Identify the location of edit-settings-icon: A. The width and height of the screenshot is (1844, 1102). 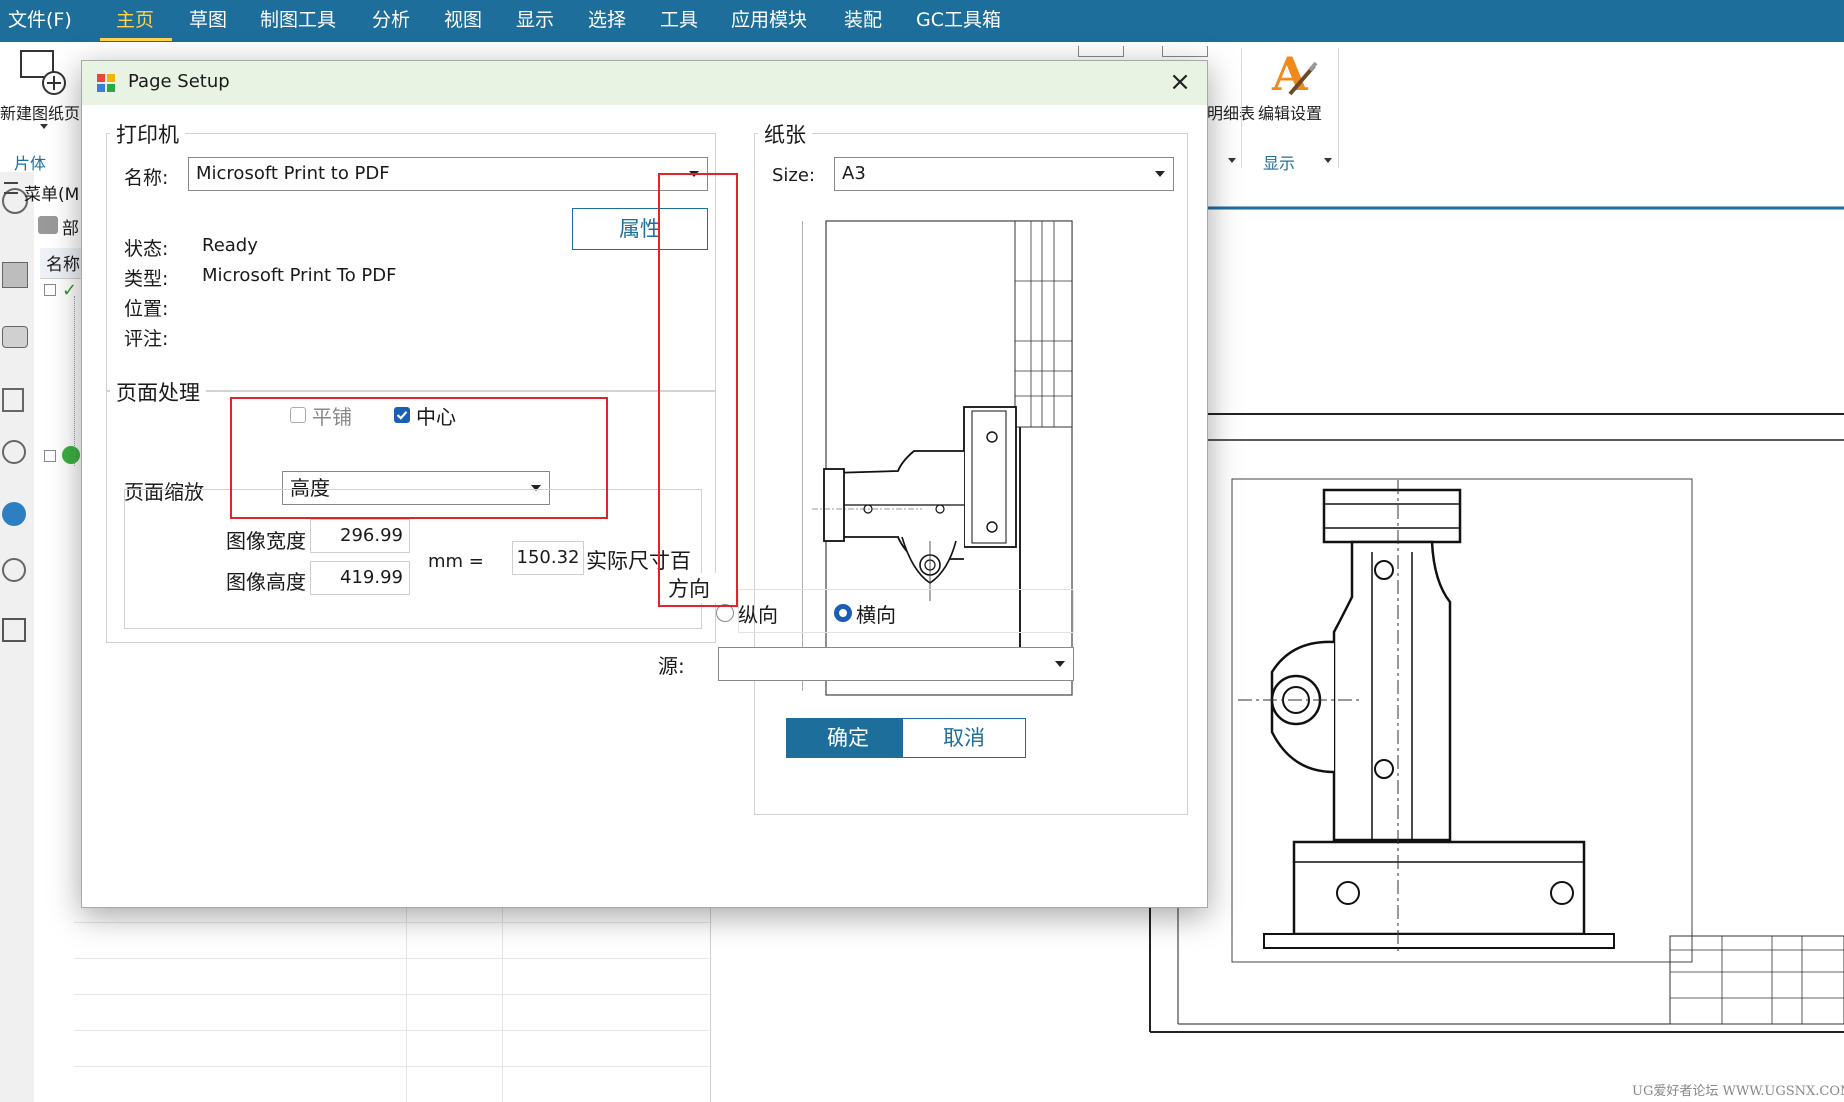
(1293, 73).